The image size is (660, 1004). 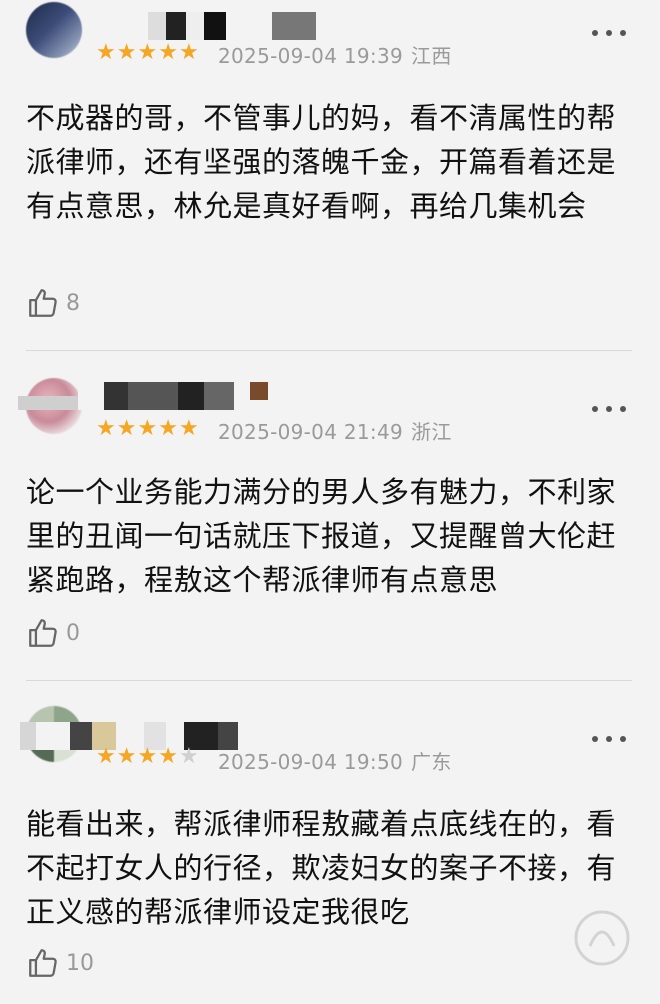 What do you see at coordinates (54, 30) in the screenshot?
I see `avatar` at bounding box center [54, 30].